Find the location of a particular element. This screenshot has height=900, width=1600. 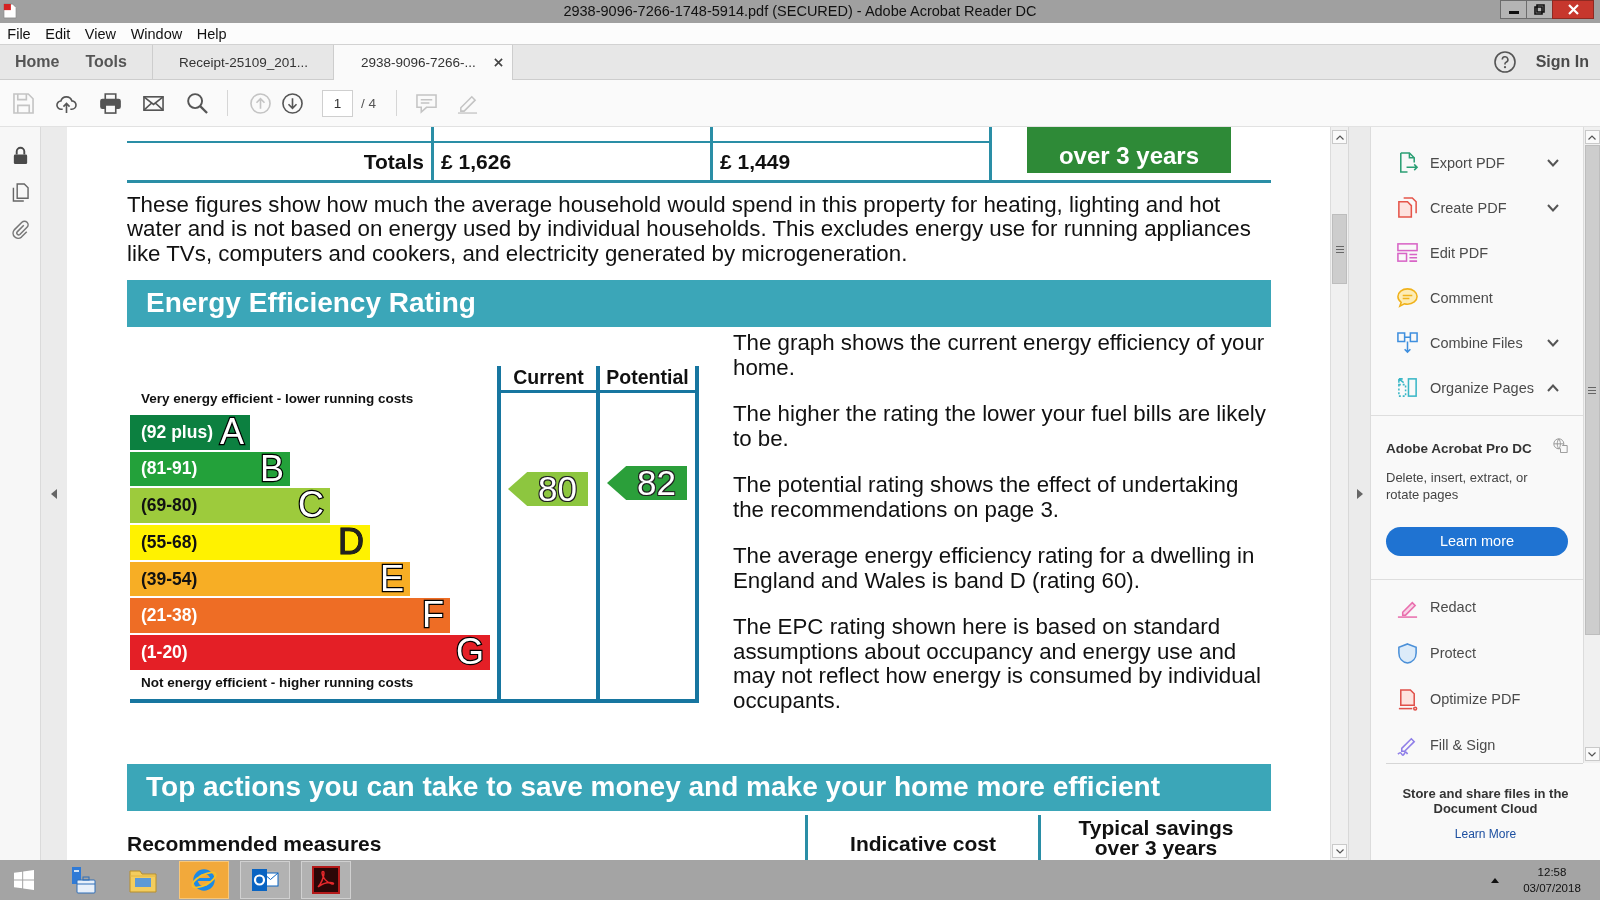

column-header: Current is located at coordinates (548, 379).